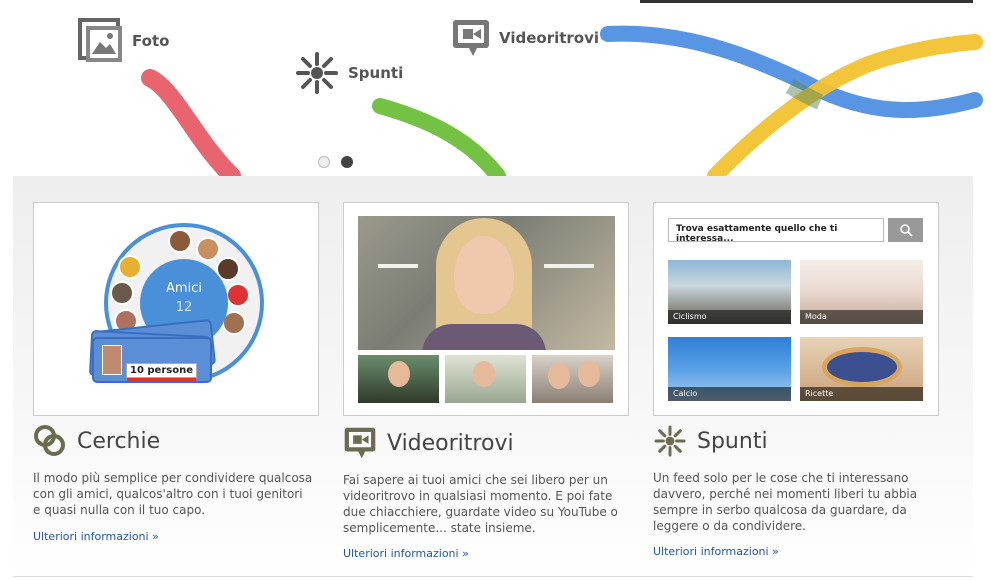 The height and width of the screenshot is (580, 991). What do you see at coordinates (484, 337) in the screenshot?
I see `person-shirt` at bounding box center [484, 337].